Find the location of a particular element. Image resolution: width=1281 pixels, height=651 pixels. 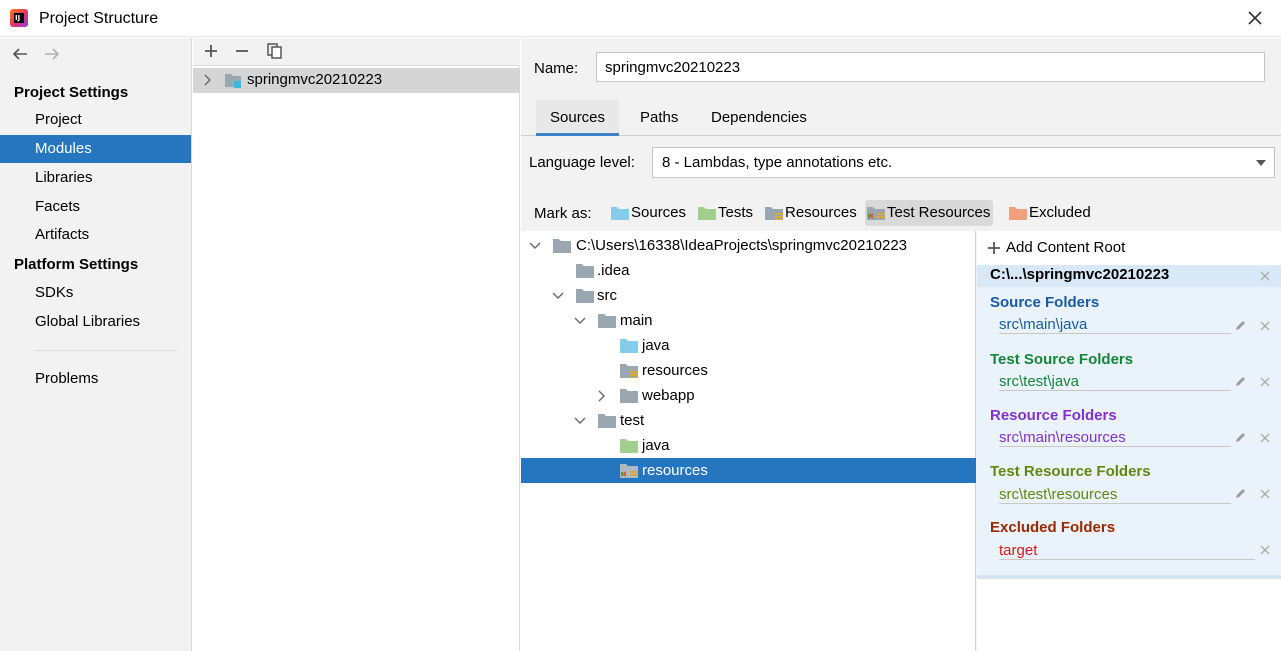

add-module-button is located at coordinates (211, 51).